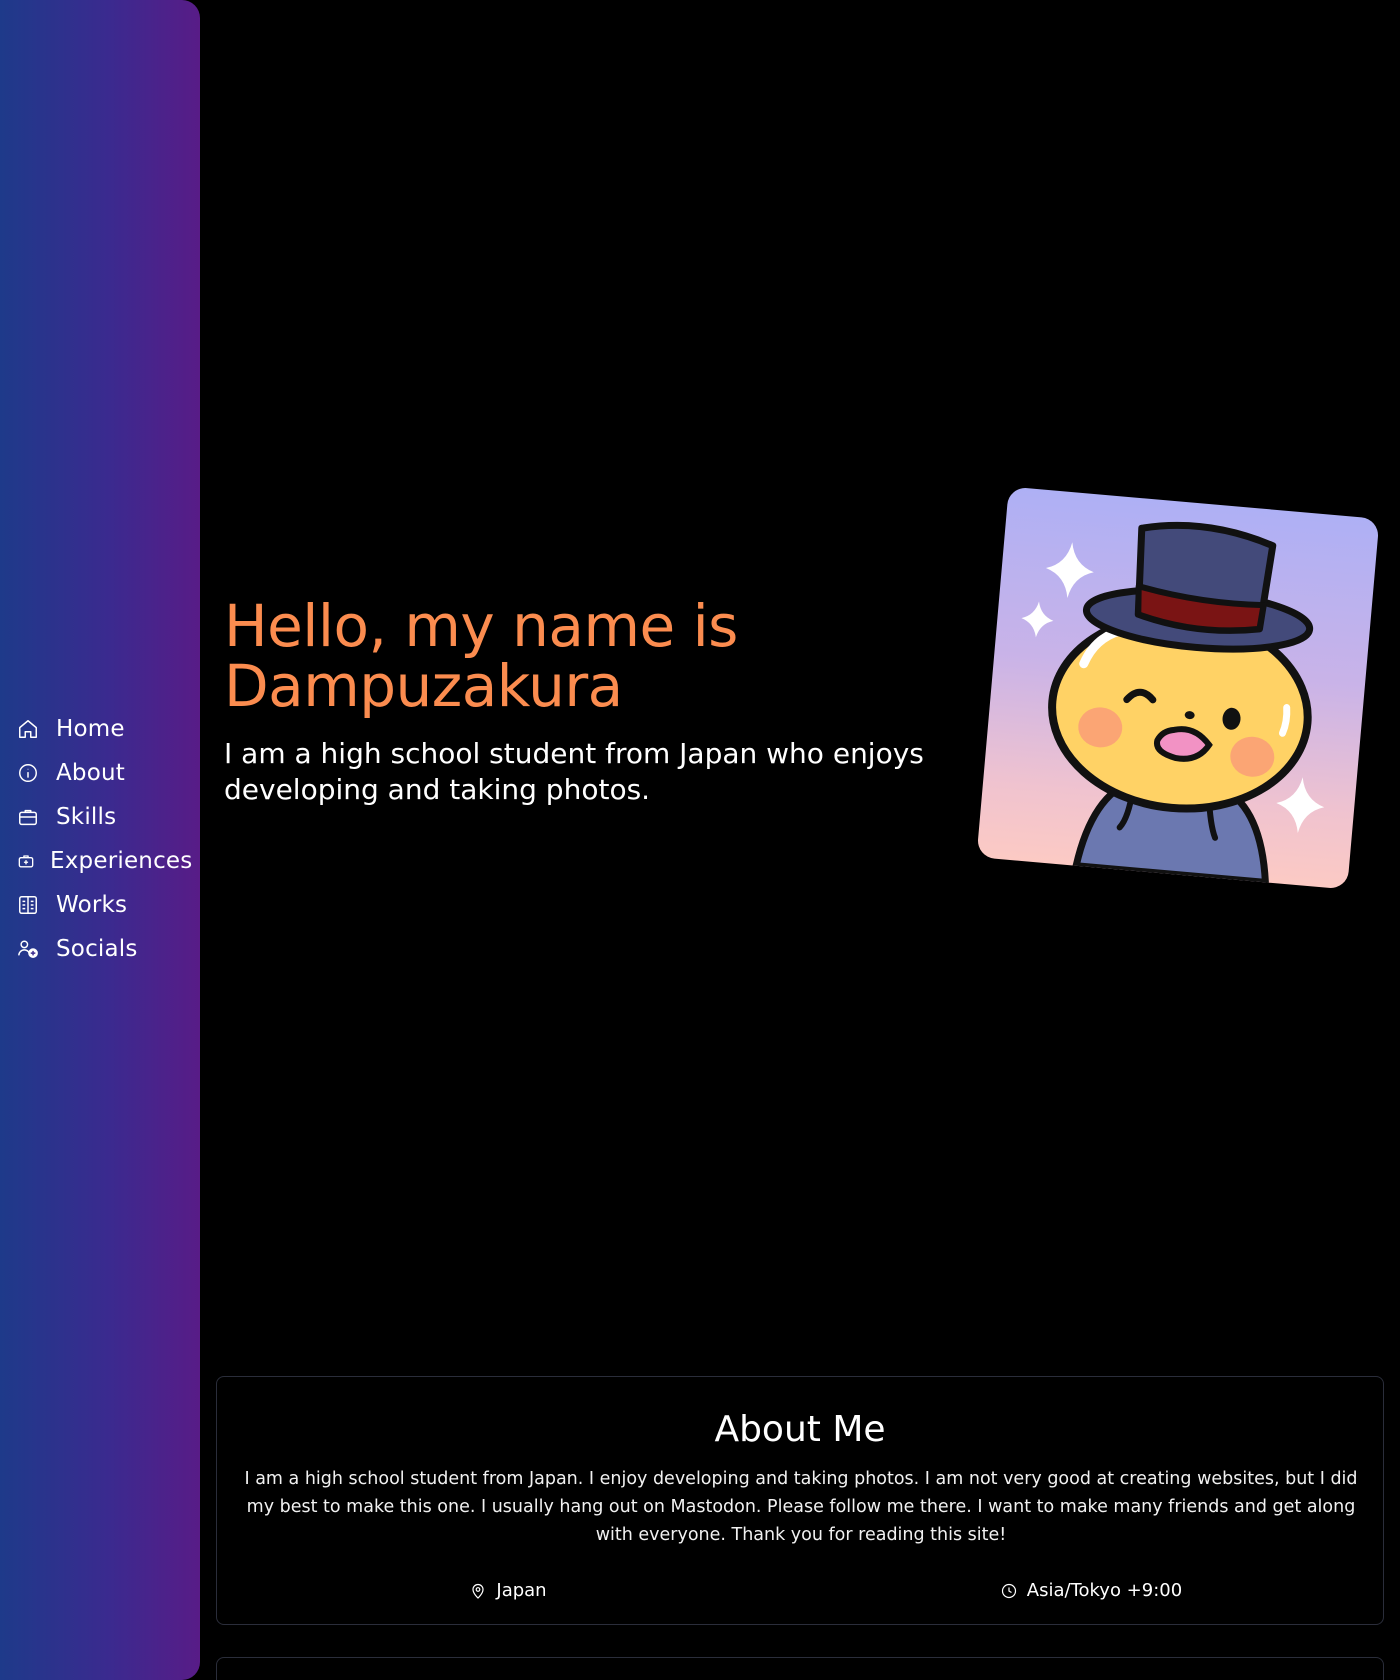  I want to click on grid-book-icon, so click(28, 905).